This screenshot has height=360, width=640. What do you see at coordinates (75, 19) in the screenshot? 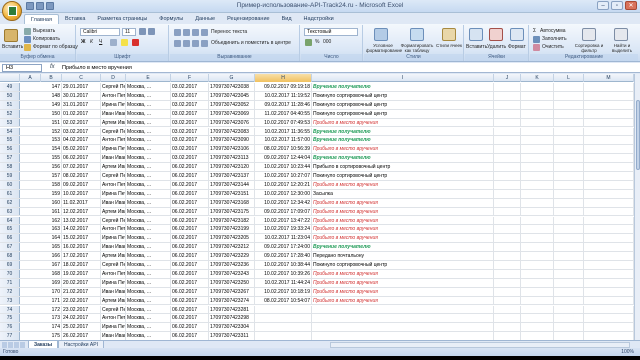
I see `tab-insert: Вставка` at bounding box center [75, 19].